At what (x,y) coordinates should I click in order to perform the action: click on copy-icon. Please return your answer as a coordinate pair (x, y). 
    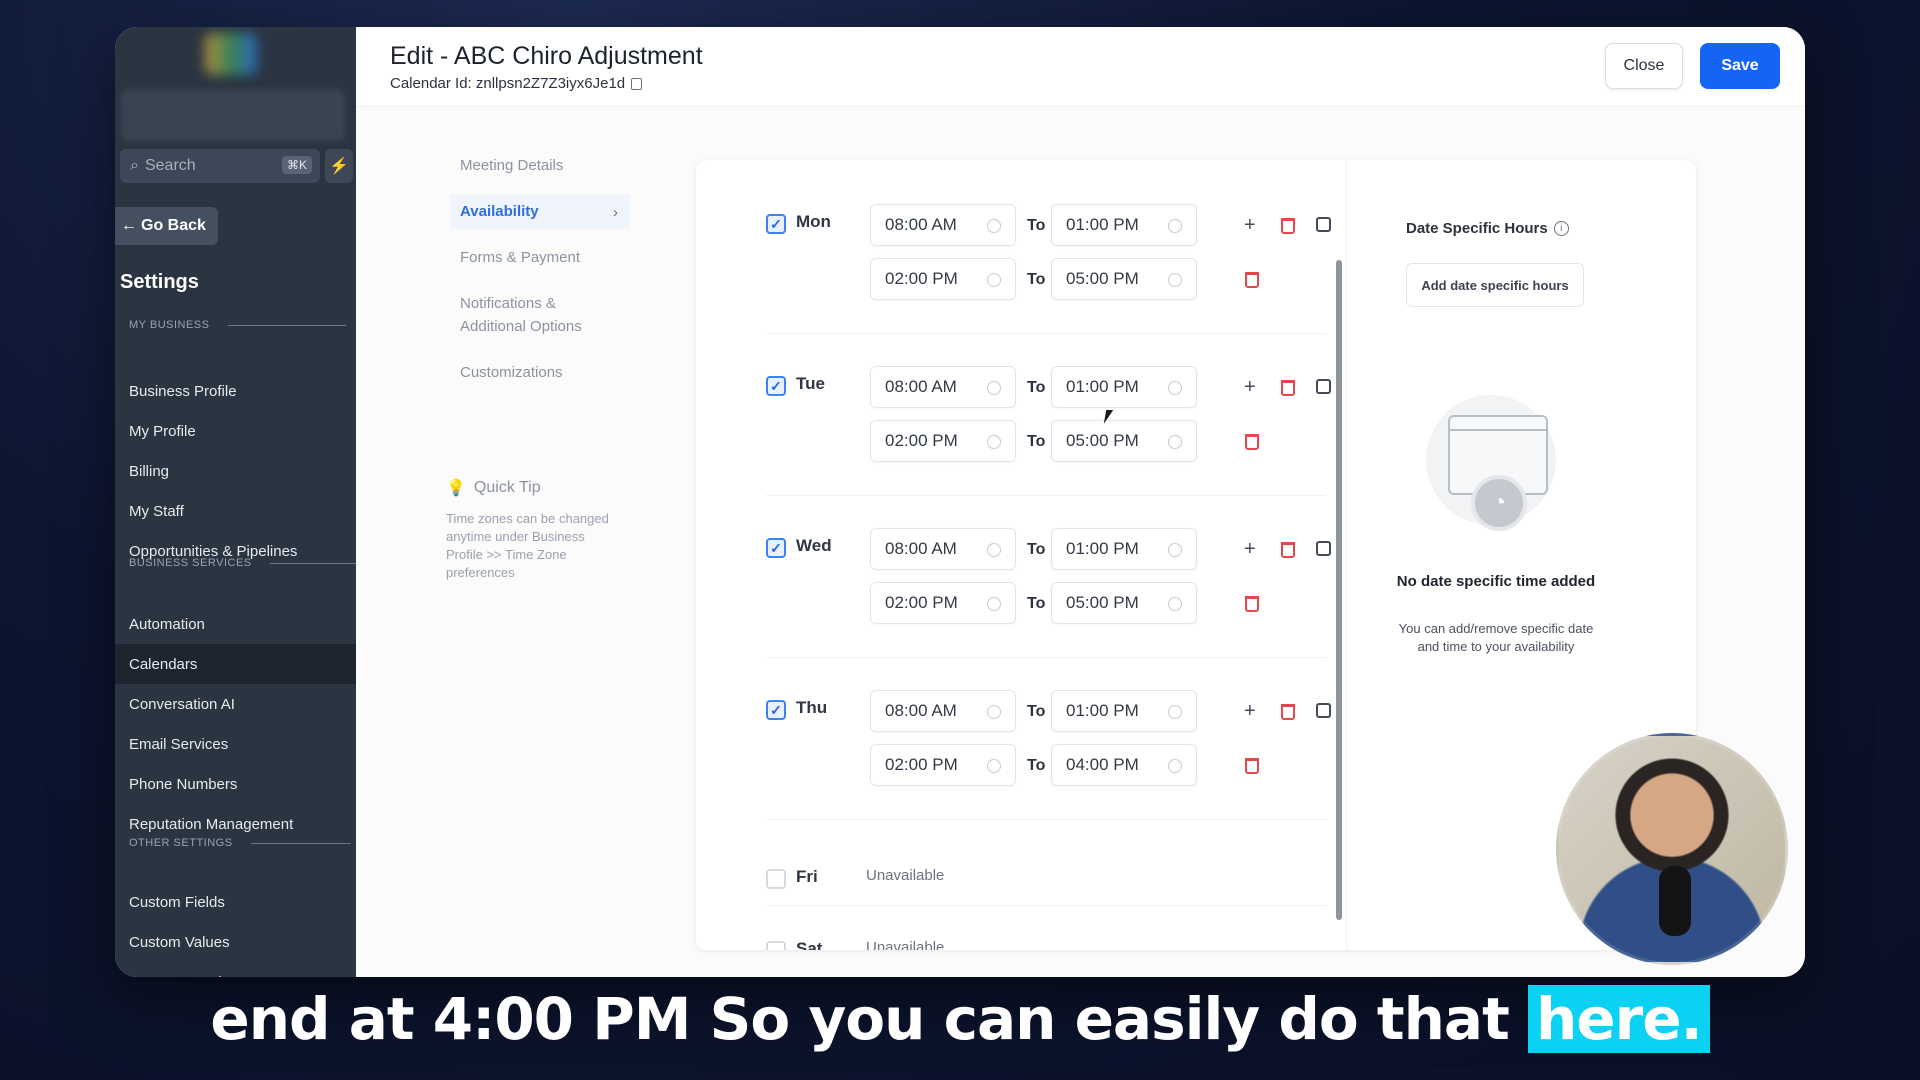
    Looking at the image, I should click on (637, 83).